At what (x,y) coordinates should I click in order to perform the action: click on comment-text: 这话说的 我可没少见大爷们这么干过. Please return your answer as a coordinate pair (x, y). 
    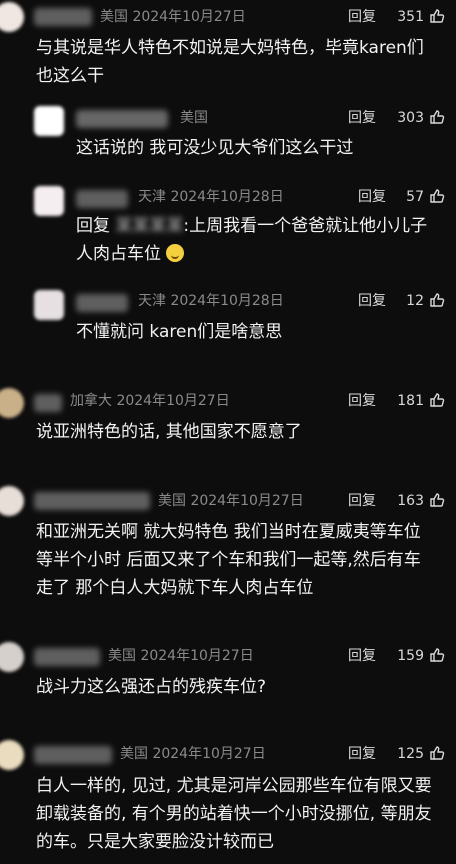
    Looking at the image, I should click on (215, 148).